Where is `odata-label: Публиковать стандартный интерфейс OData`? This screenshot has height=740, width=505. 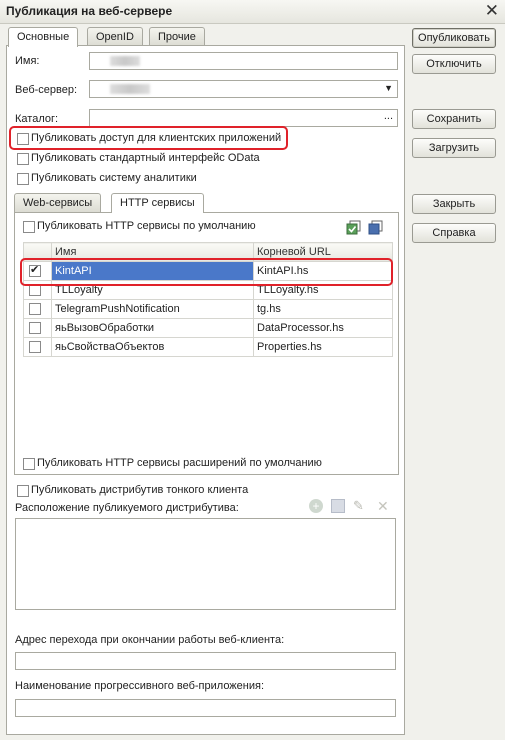 odata-label: Публиковать стандартный интерфейс OData is located at coordinates (145, 158).